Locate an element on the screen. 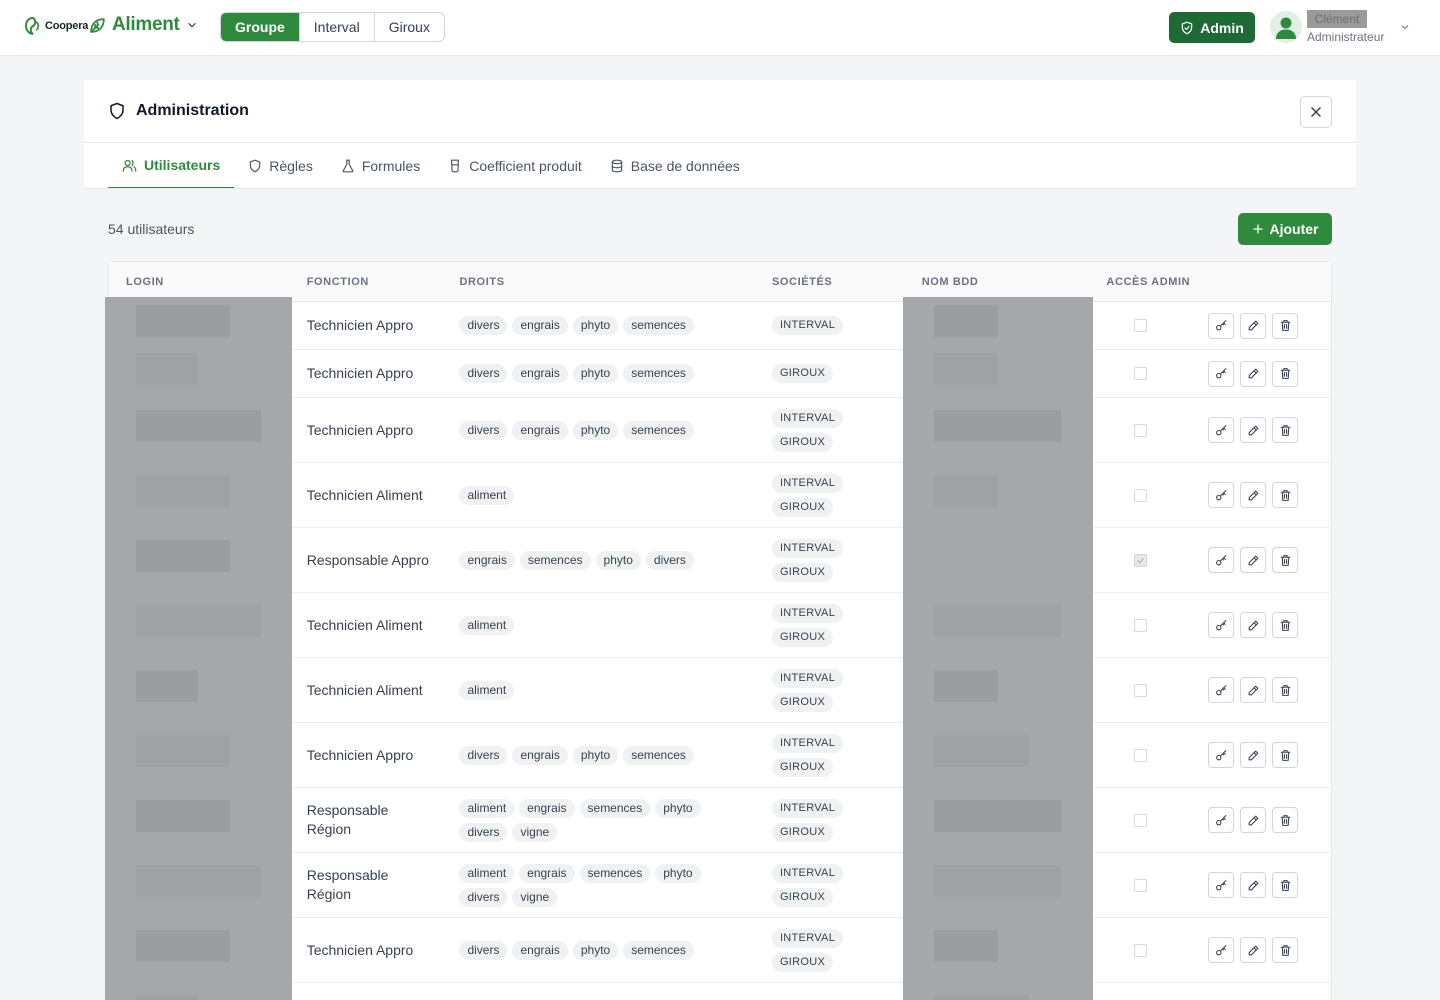 This screenshot has height=1000, width=1440. header-login: LOGIN is located at coordinates (201, 281).